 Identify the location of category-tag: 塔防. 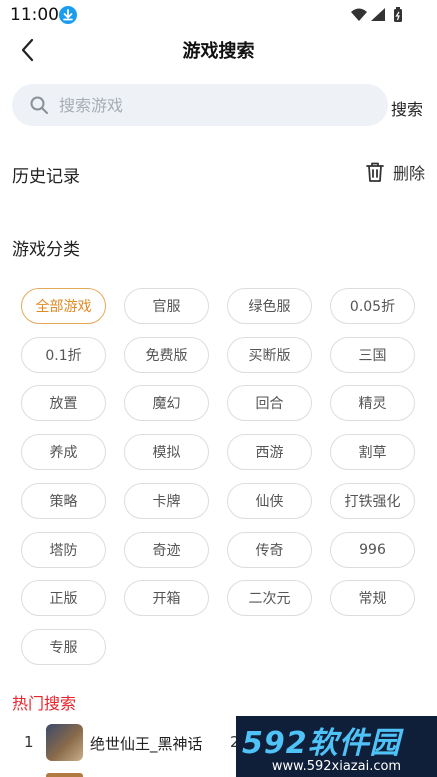
(63, 549).